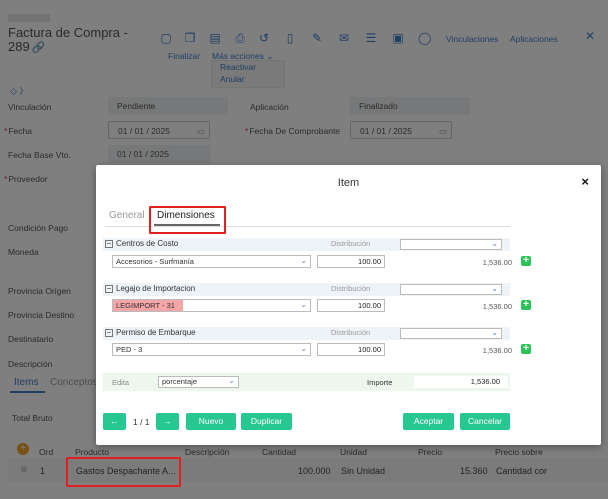 This screenshot has height=499, width=608. Describe the element at coordinates (211, 421) in the screenshot. I see `nuevo-button: Nuevo` at that location.